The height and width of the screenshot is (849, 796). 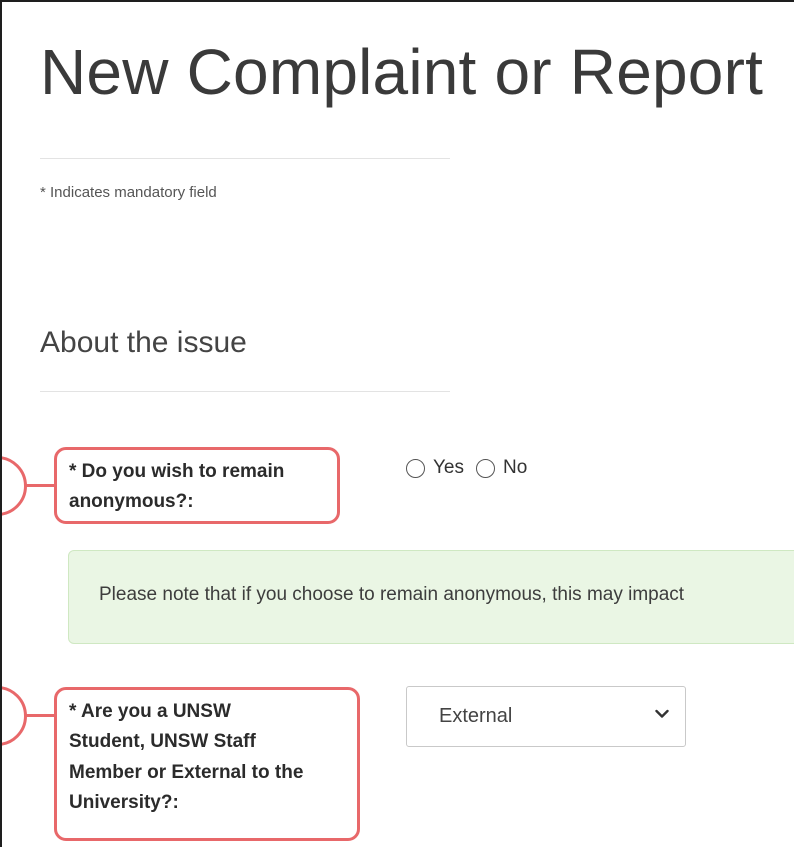 What do you see at coordinates (124, 803) in the screenshot?
I see `affiliation-question-line4: University?:` at bounding box center [124, 803].